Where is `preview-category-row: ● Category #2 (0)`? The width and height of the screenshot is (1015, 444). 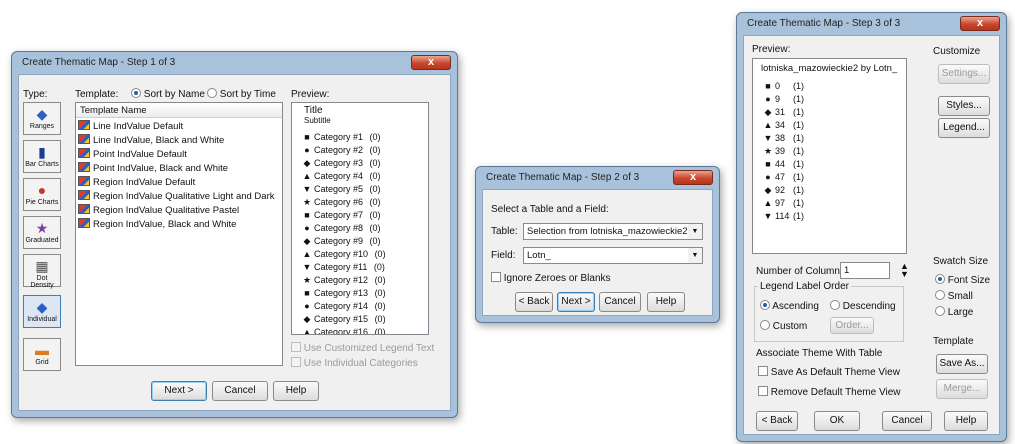 preview-category-row: ● Category #2 (0) is located at coordinates (364, 150).